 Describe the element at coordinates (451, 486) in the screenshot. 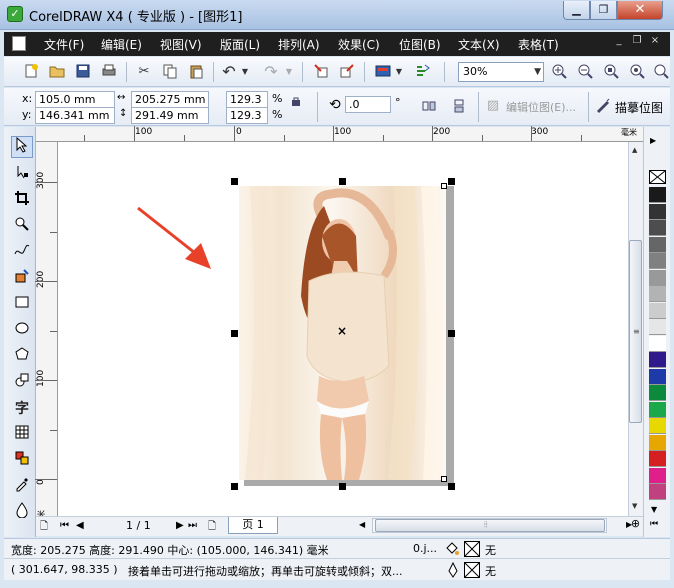

I see `selection-handle-bottom-right` at that location.